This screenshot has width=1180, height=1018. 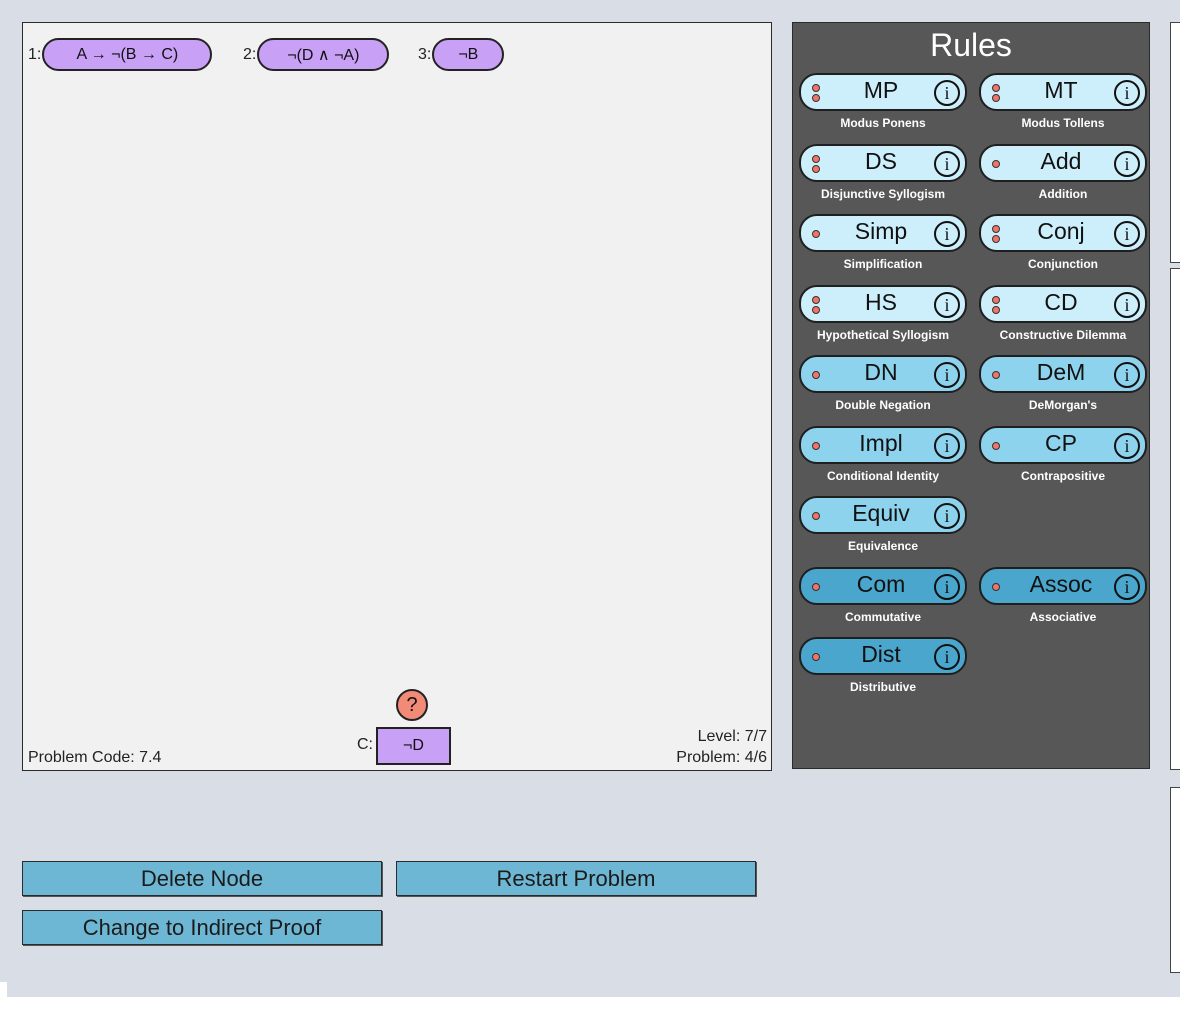 I want to click on rule-button-simp: Simp i, so click(x=883, y=233).